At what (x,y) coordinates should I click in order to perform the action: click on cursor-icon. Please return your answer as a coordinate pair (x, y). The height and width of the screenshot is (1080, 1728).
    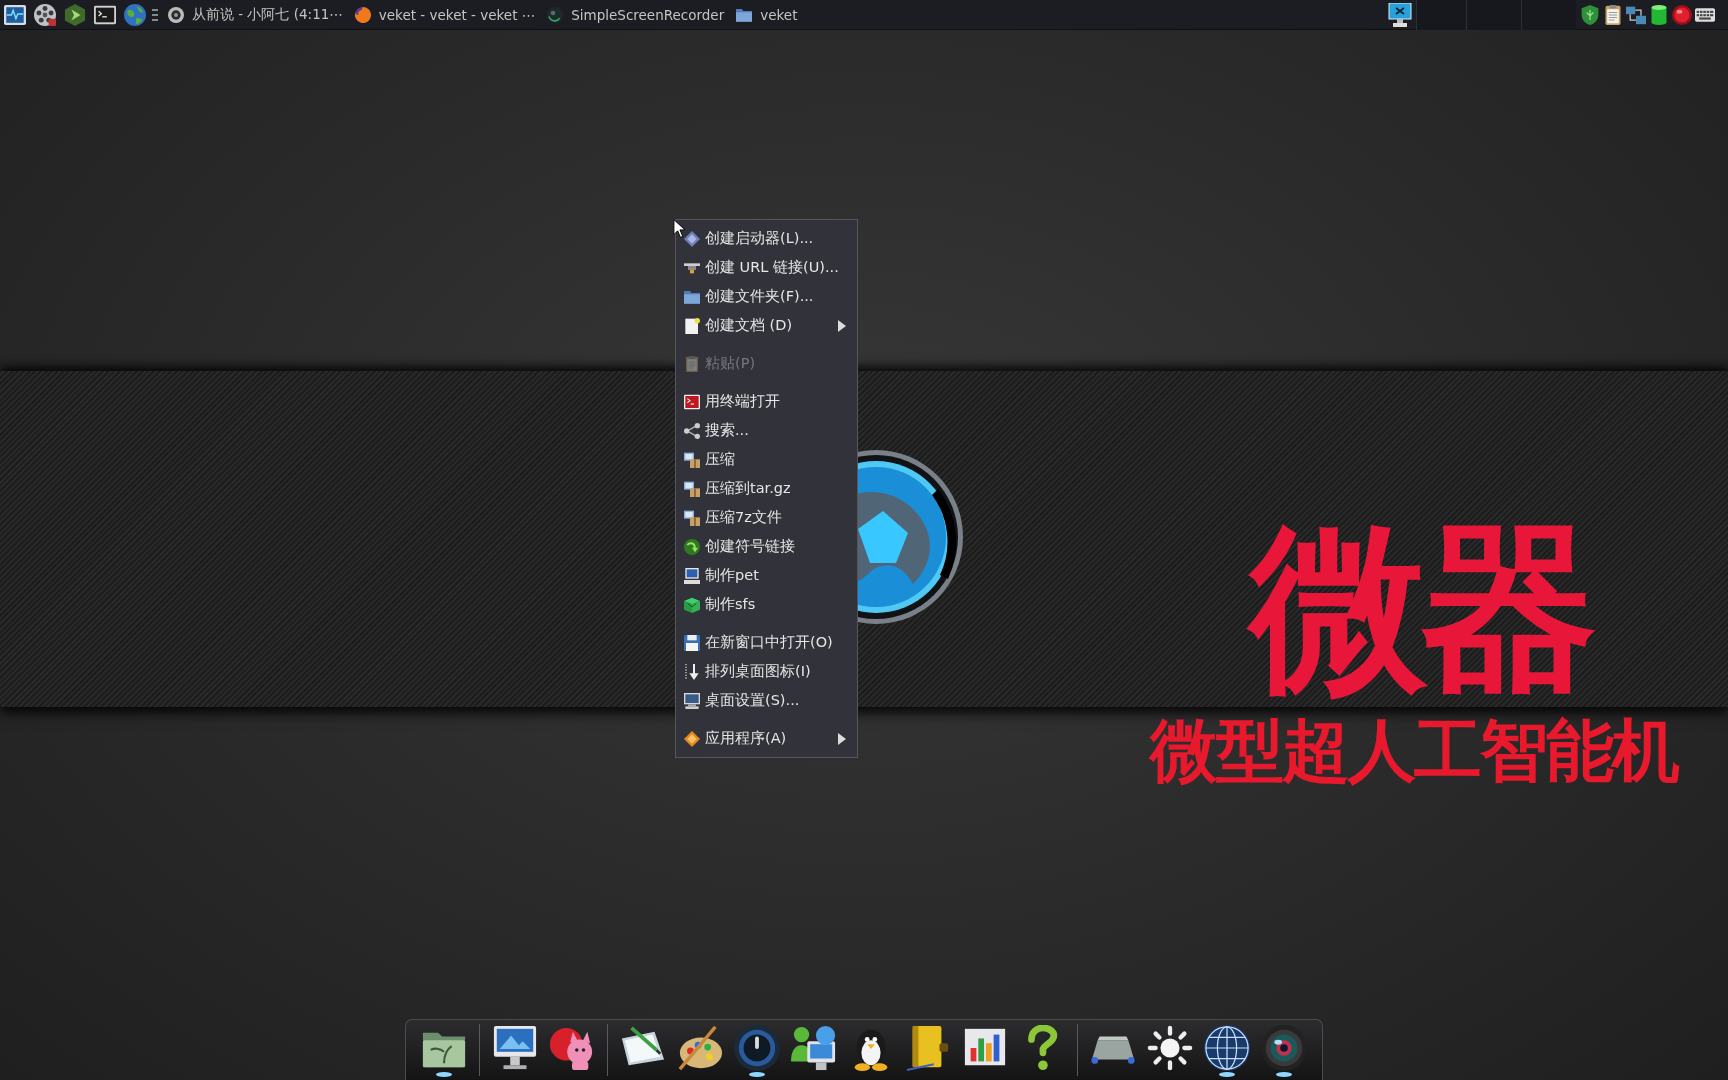
    Looking at the image, I should click on (679, 228).